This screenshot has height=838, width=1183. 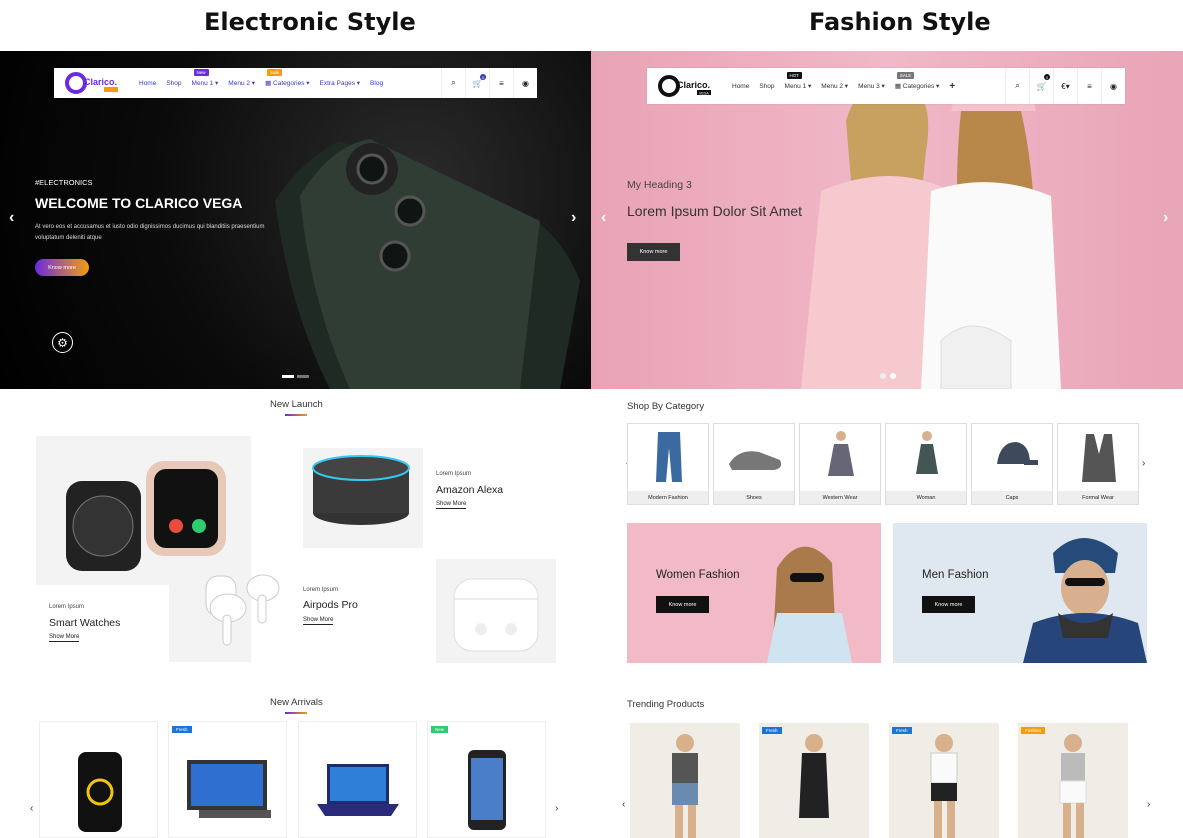 What do you see at coordinates (948, 604) in the screenshot?
I see `men-know-more-button: Know more` at bounding box center [948, 604].